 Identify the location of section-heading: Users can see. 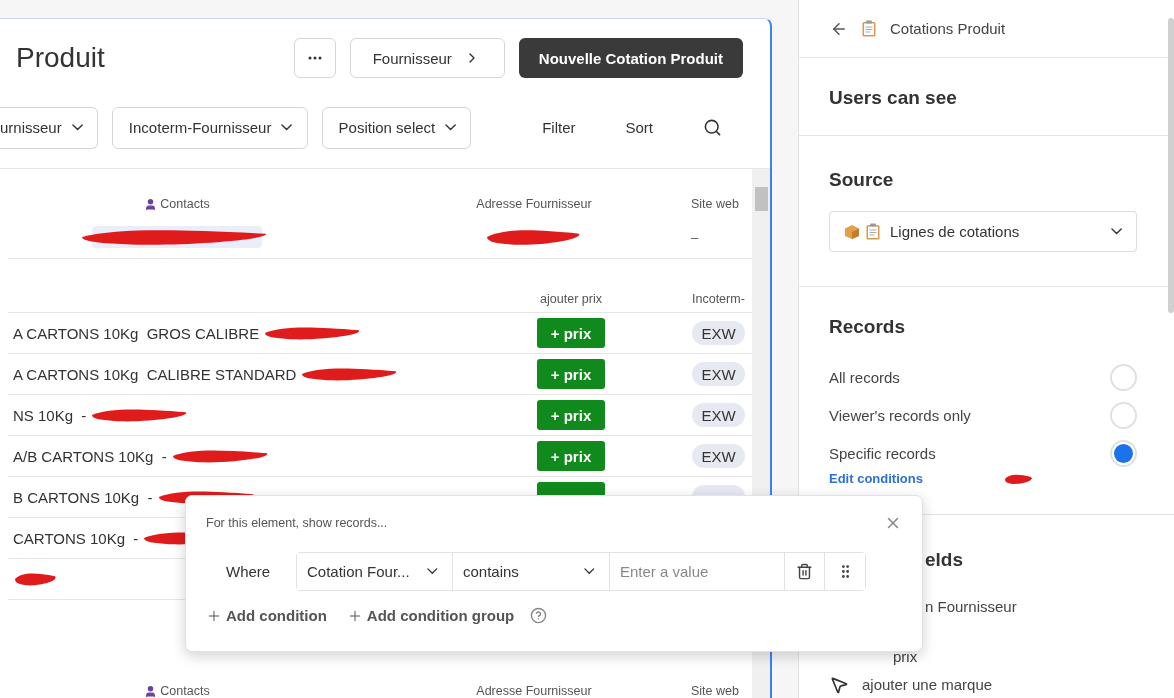
(893, 98).